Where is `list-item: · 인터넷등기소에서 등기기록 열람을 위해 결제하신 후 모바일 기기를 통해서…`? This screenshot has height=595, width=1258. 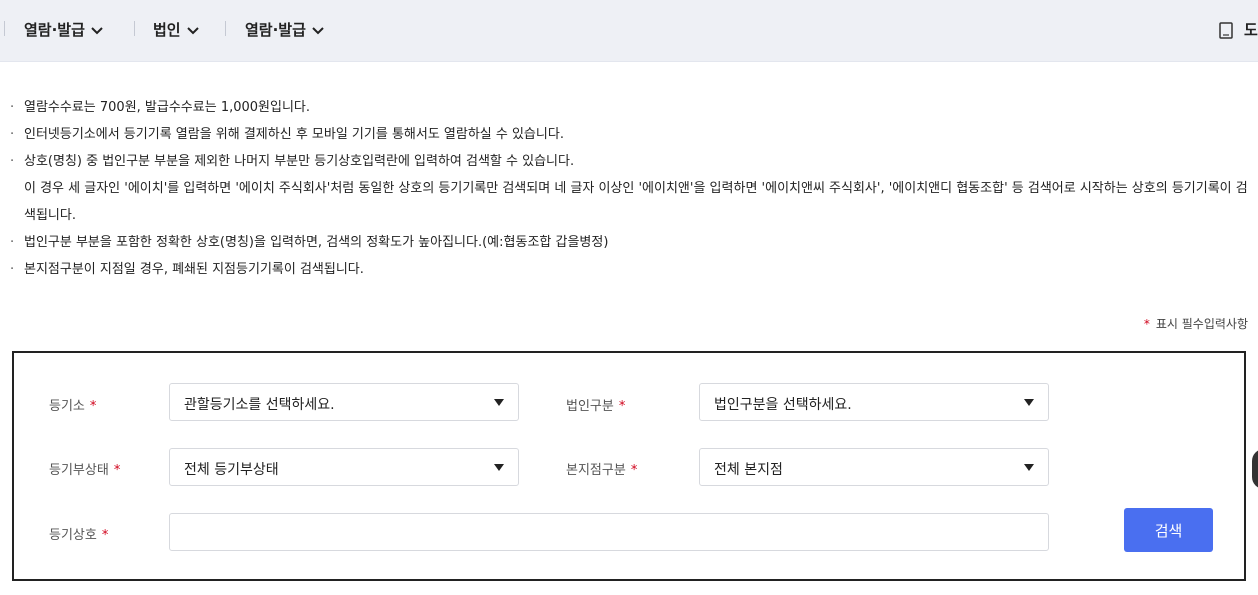 list-item: · 인터넷등기소에서 등기기록 열람을 위해 결제하신 후 모바일 기기를 통해서… is located at coordinates (287, 134).